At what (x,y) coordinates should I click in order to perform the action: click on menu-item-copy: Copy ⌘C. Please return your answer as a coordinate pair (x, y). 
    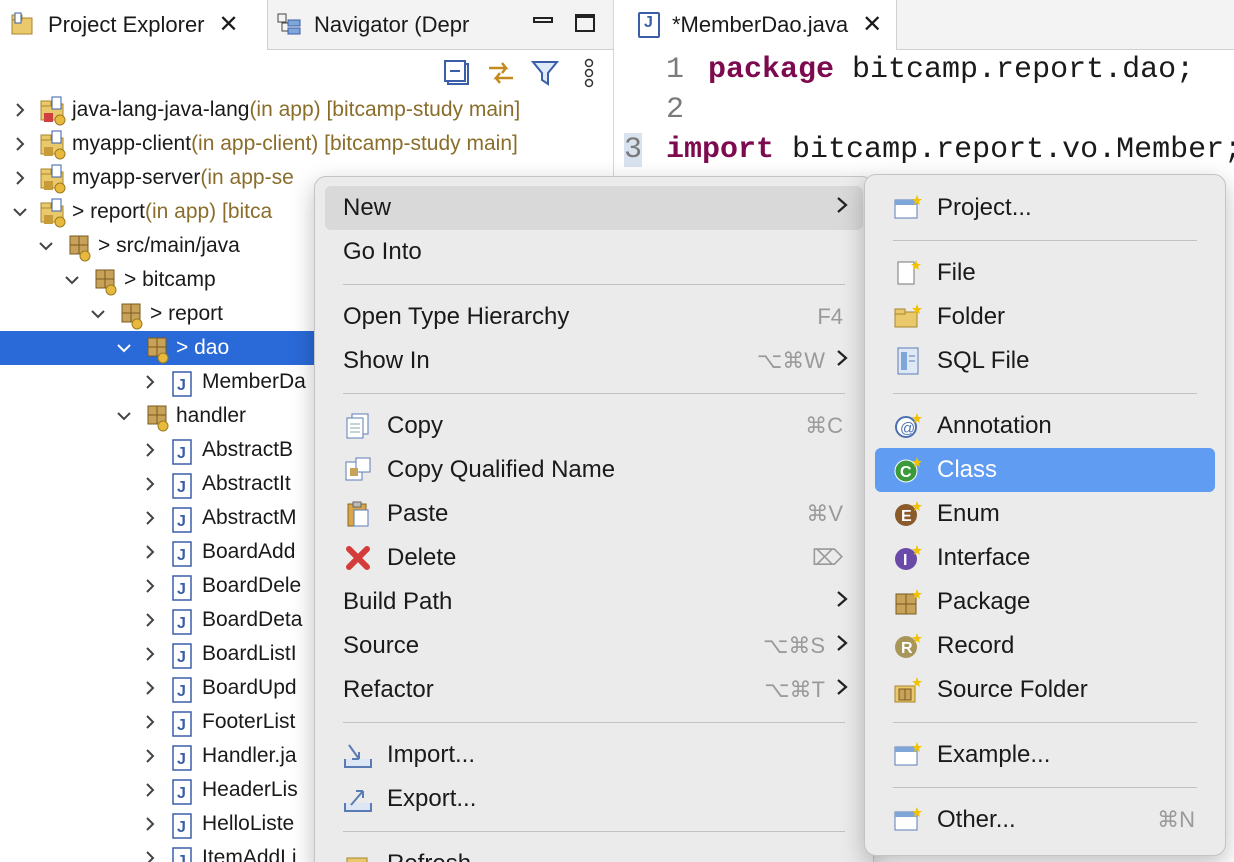
    Looking at the image, I should click on (594, 426).